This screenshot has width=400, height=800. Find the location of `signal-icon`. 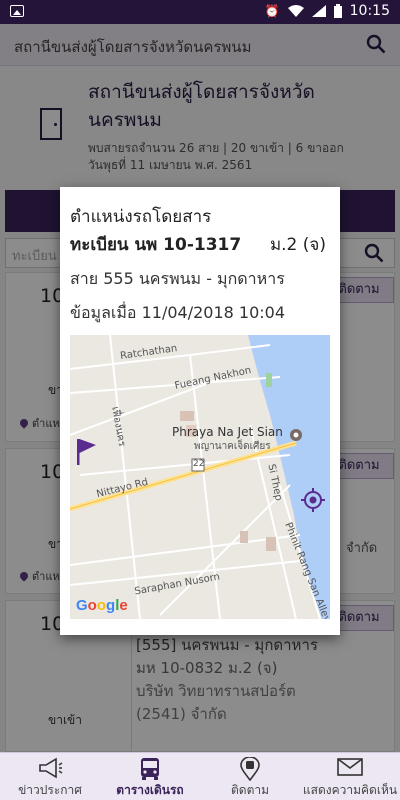

signal-icon is located at coordinates (318, 11).